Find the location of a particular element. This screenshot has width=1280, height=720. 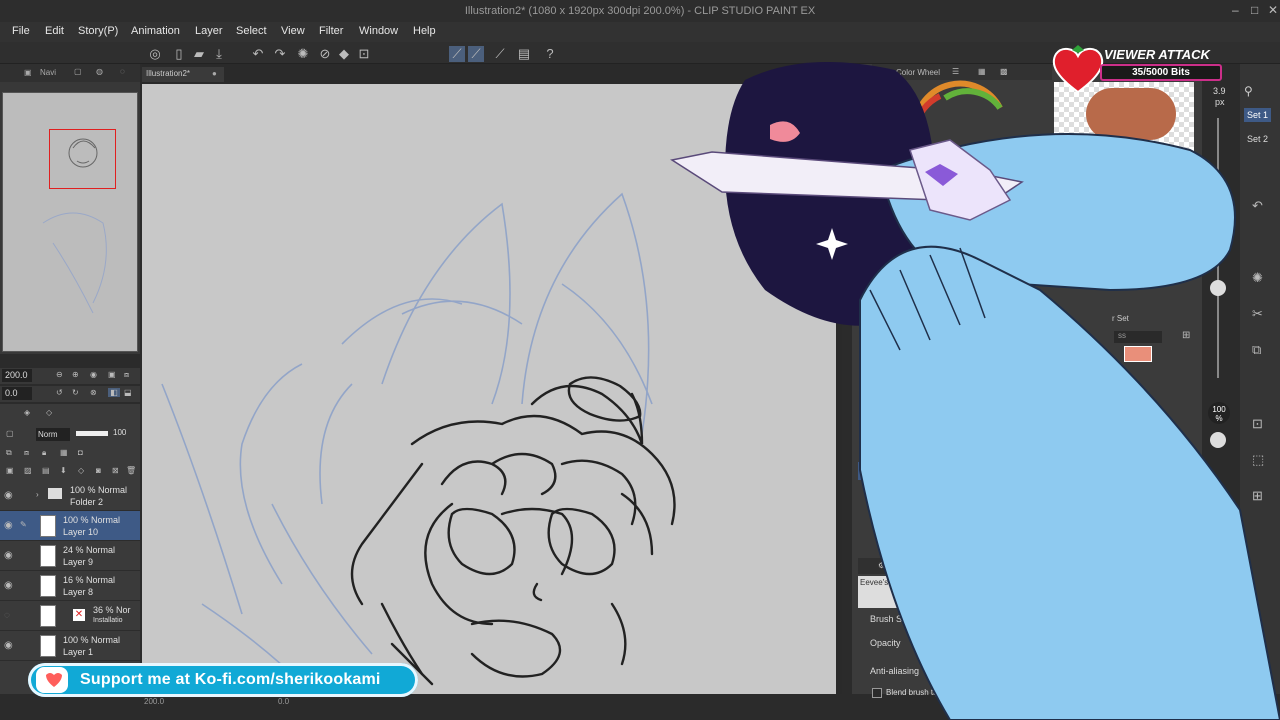

minimize-icon: – is located at coordinates (1235, 10).